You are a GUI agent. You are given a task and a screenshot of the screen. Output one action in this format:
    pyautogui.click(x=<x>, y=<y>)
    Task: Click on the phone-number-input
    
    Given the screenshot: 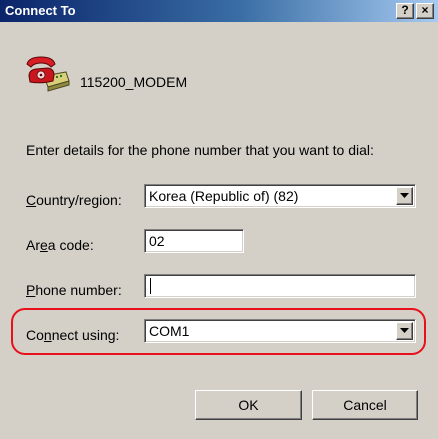 What is the action you would take?
    pyautogui.click(x=280, y=286)
    